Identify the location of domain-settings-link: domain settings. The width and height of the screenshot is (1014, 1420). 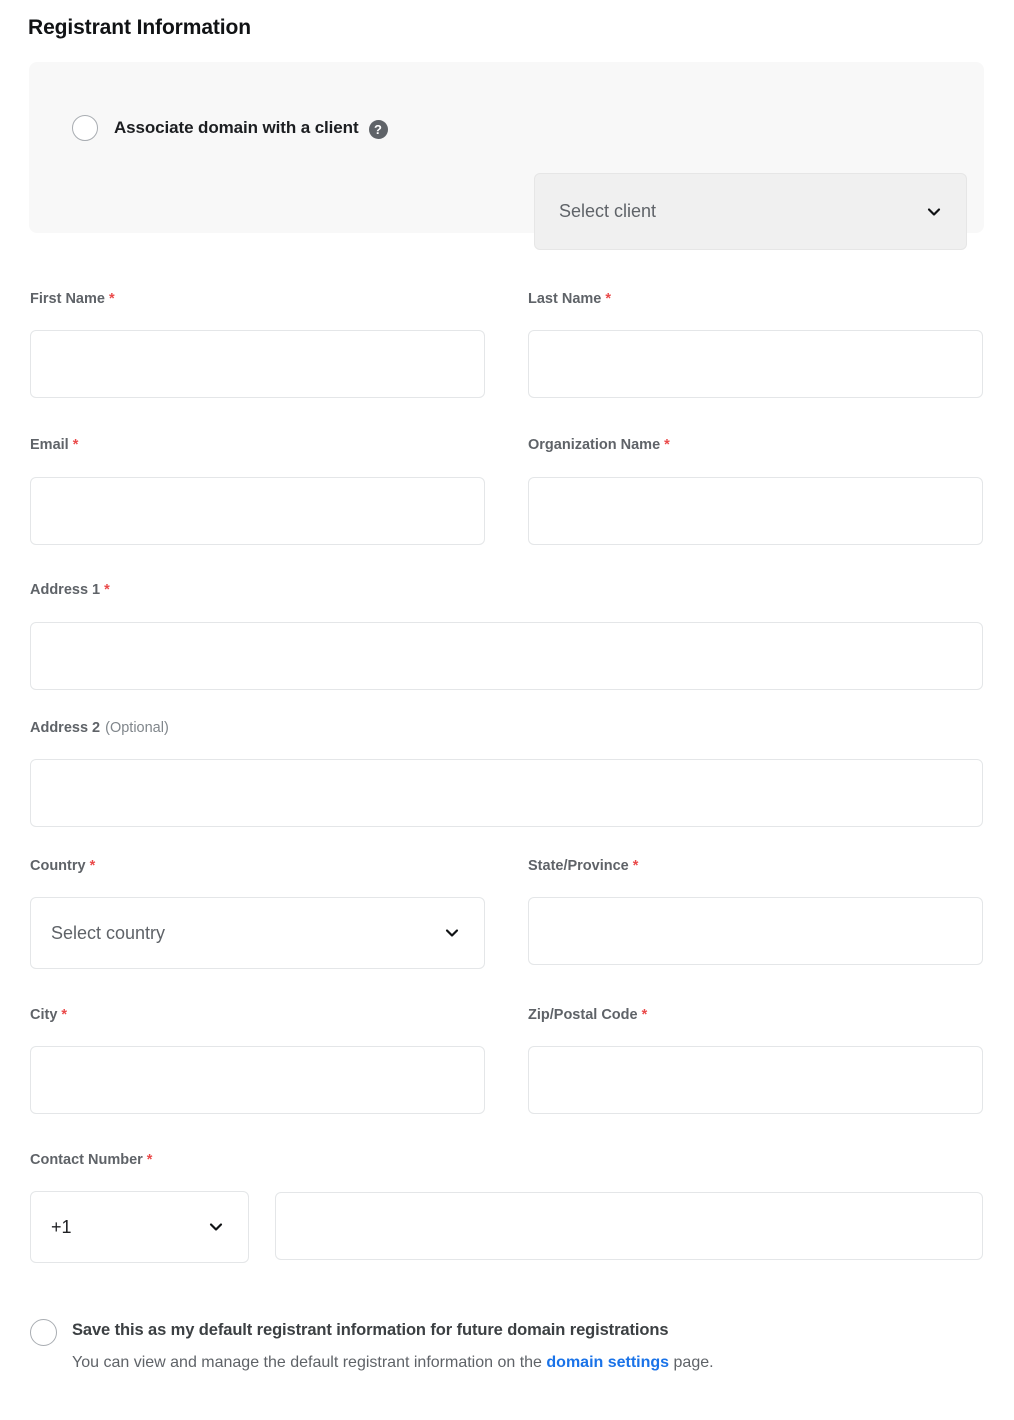
(607, 1362).